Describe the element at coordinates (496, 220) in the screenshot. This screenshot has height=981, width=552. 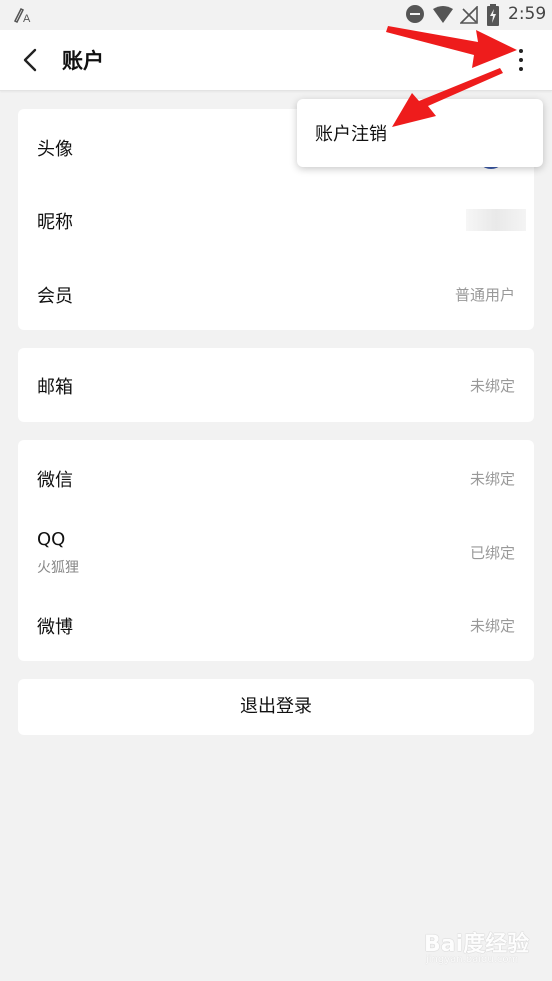
I see `nickname-value-obscured` at that location.